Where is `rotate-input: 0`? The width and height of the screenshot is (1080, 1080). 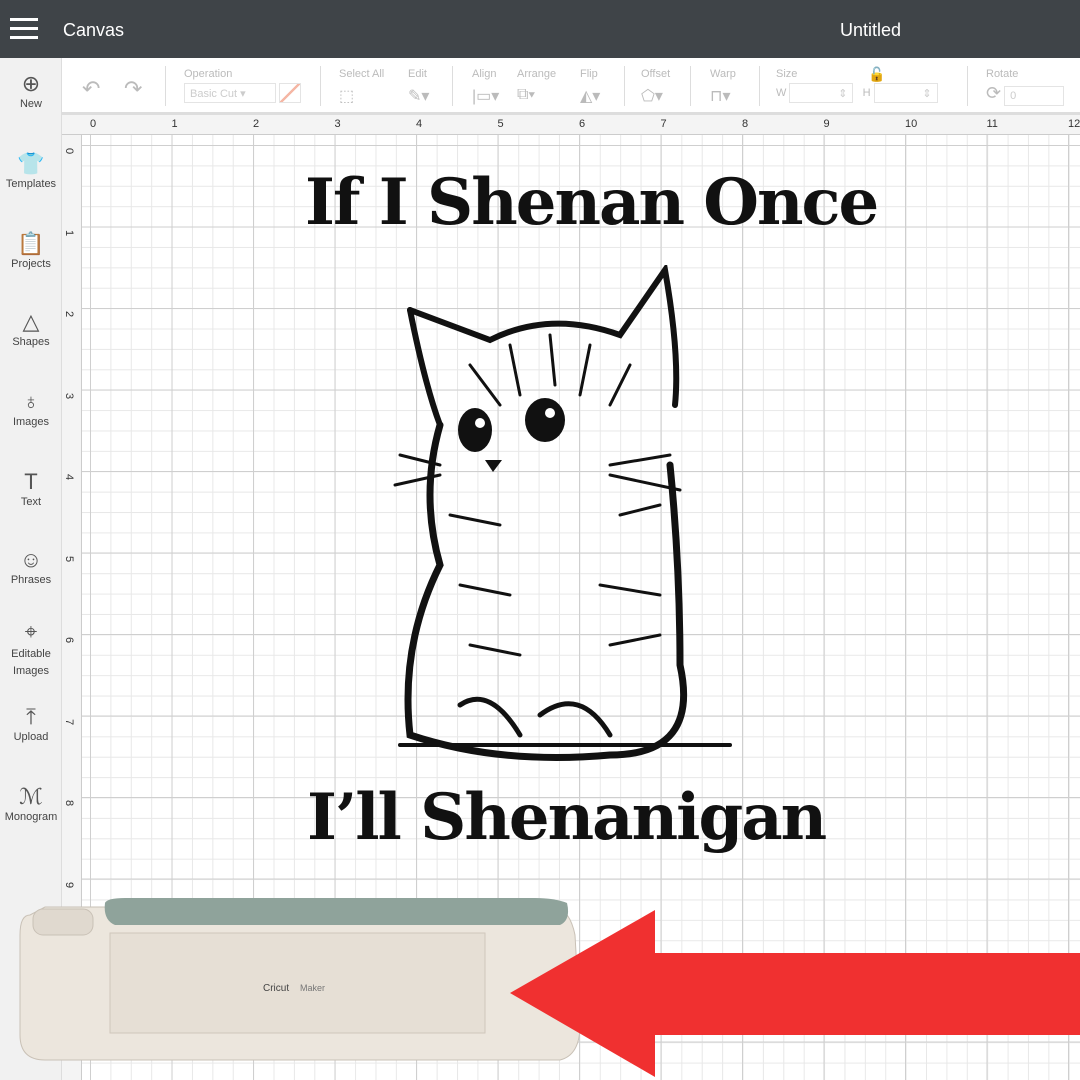 rotate-input: 0 is located at coordinates (1034, 96).